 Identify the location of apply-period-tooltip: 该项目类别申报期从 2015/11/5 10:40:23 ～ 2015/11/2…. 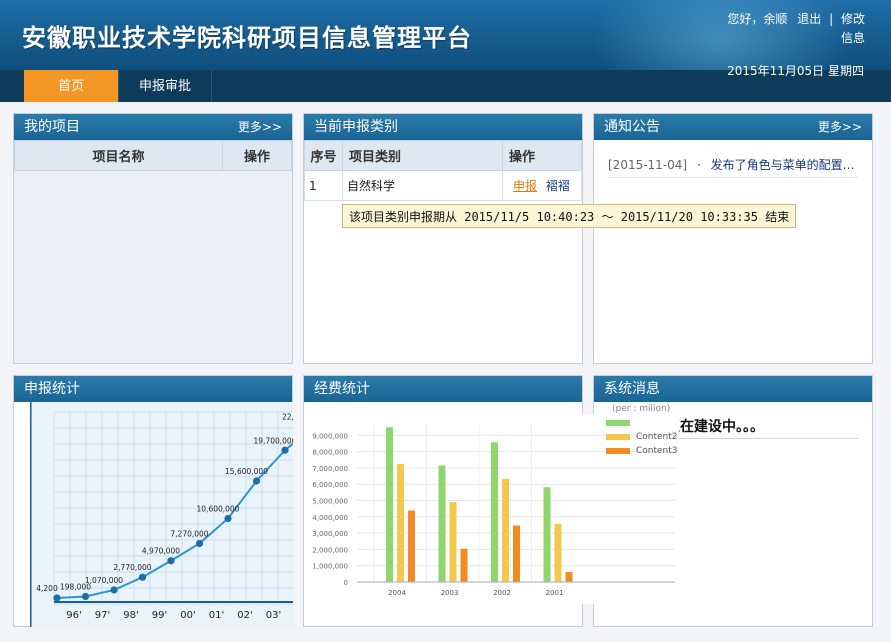
(569, 216).